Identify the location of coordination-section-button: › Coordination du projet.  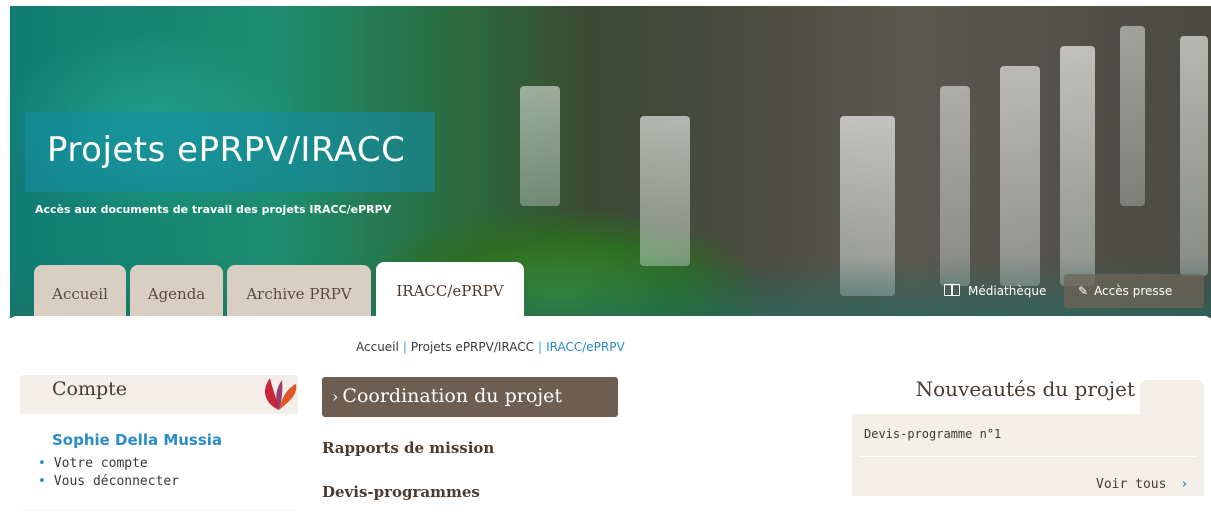
(470, 397).